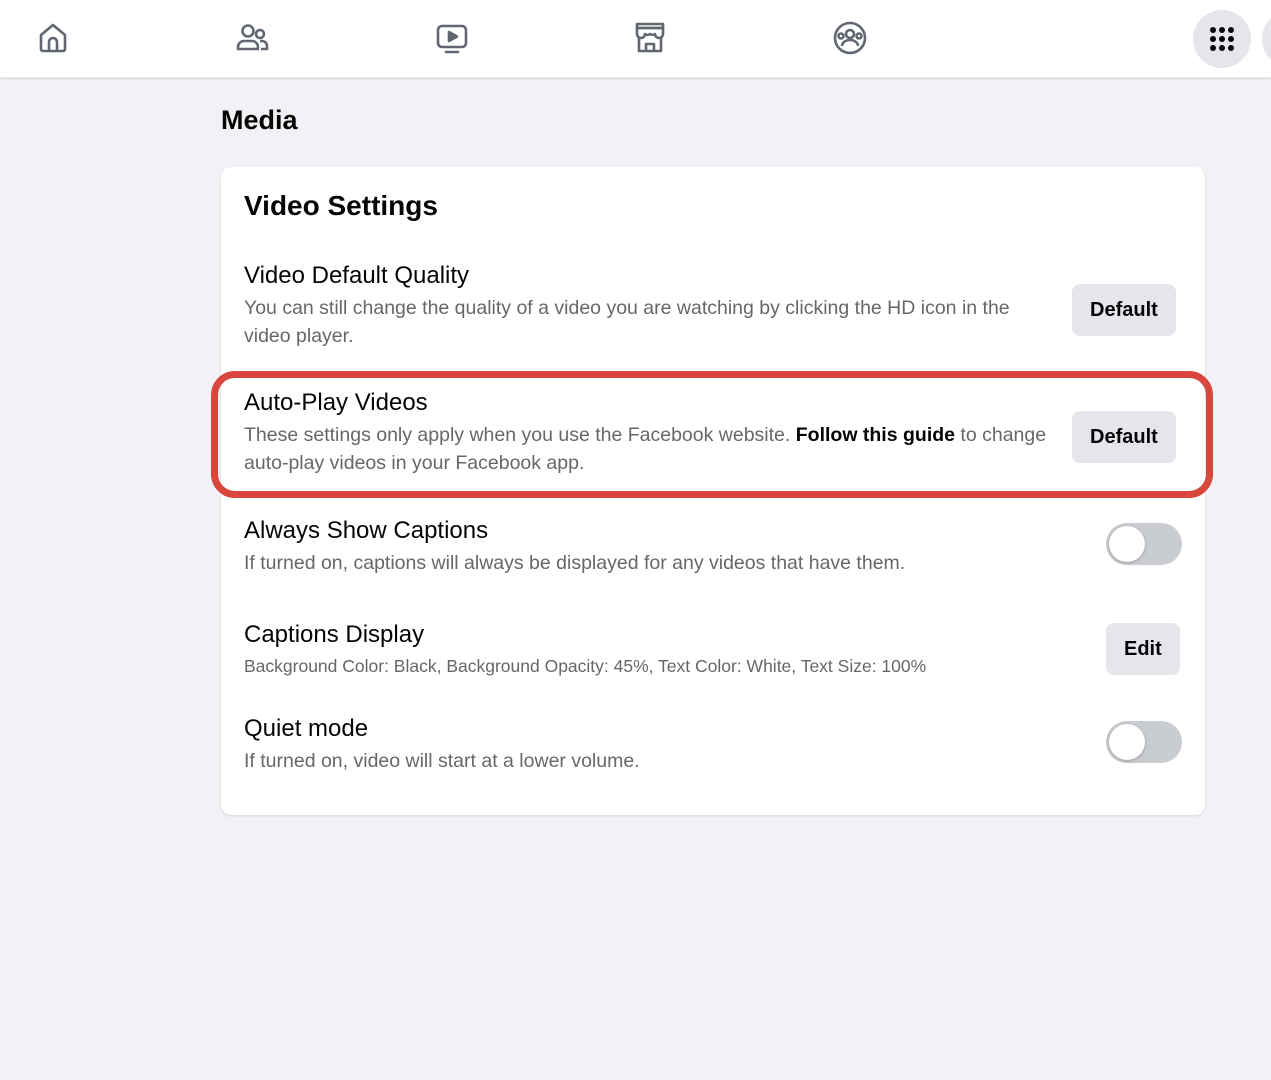  Describe the element at coordinates (341, 205) in the screenshot. I see `card-title: Video Settings` at that location.